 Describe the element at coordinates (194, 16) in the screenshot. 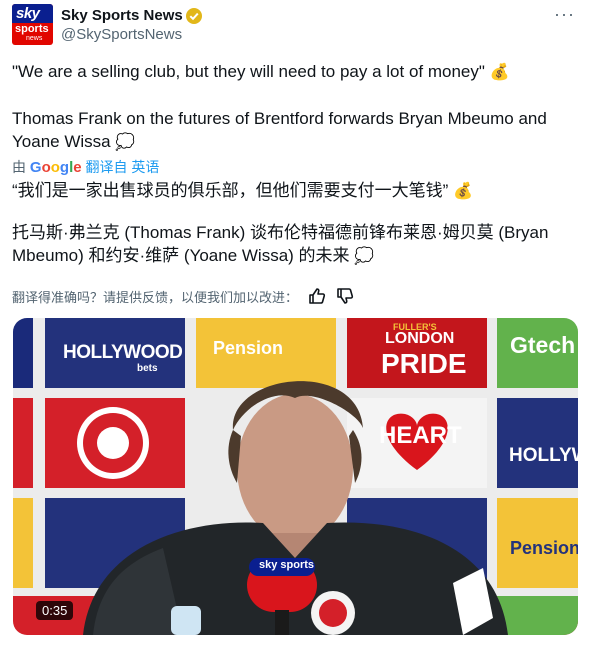

I see `verified-badge-icon` at that location.